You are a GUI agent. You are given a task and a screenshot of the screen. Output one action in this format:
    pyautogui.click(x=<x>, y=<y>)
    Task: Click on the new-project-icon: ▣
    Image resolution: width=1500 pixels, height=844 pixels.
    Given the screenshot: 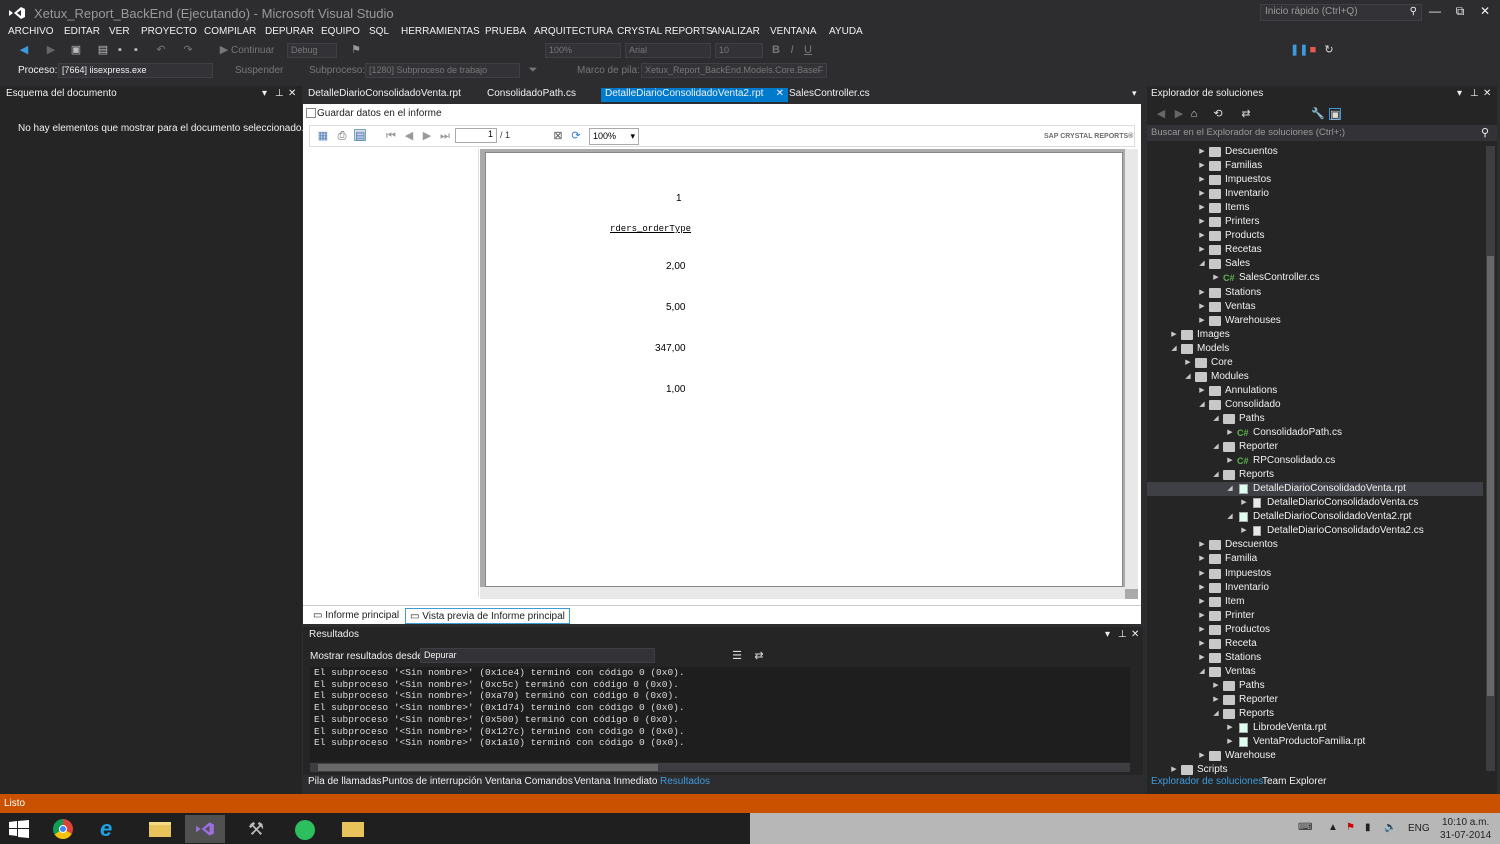 What is the action you would take?
    pyautogui.click(x=76, y=50)
    